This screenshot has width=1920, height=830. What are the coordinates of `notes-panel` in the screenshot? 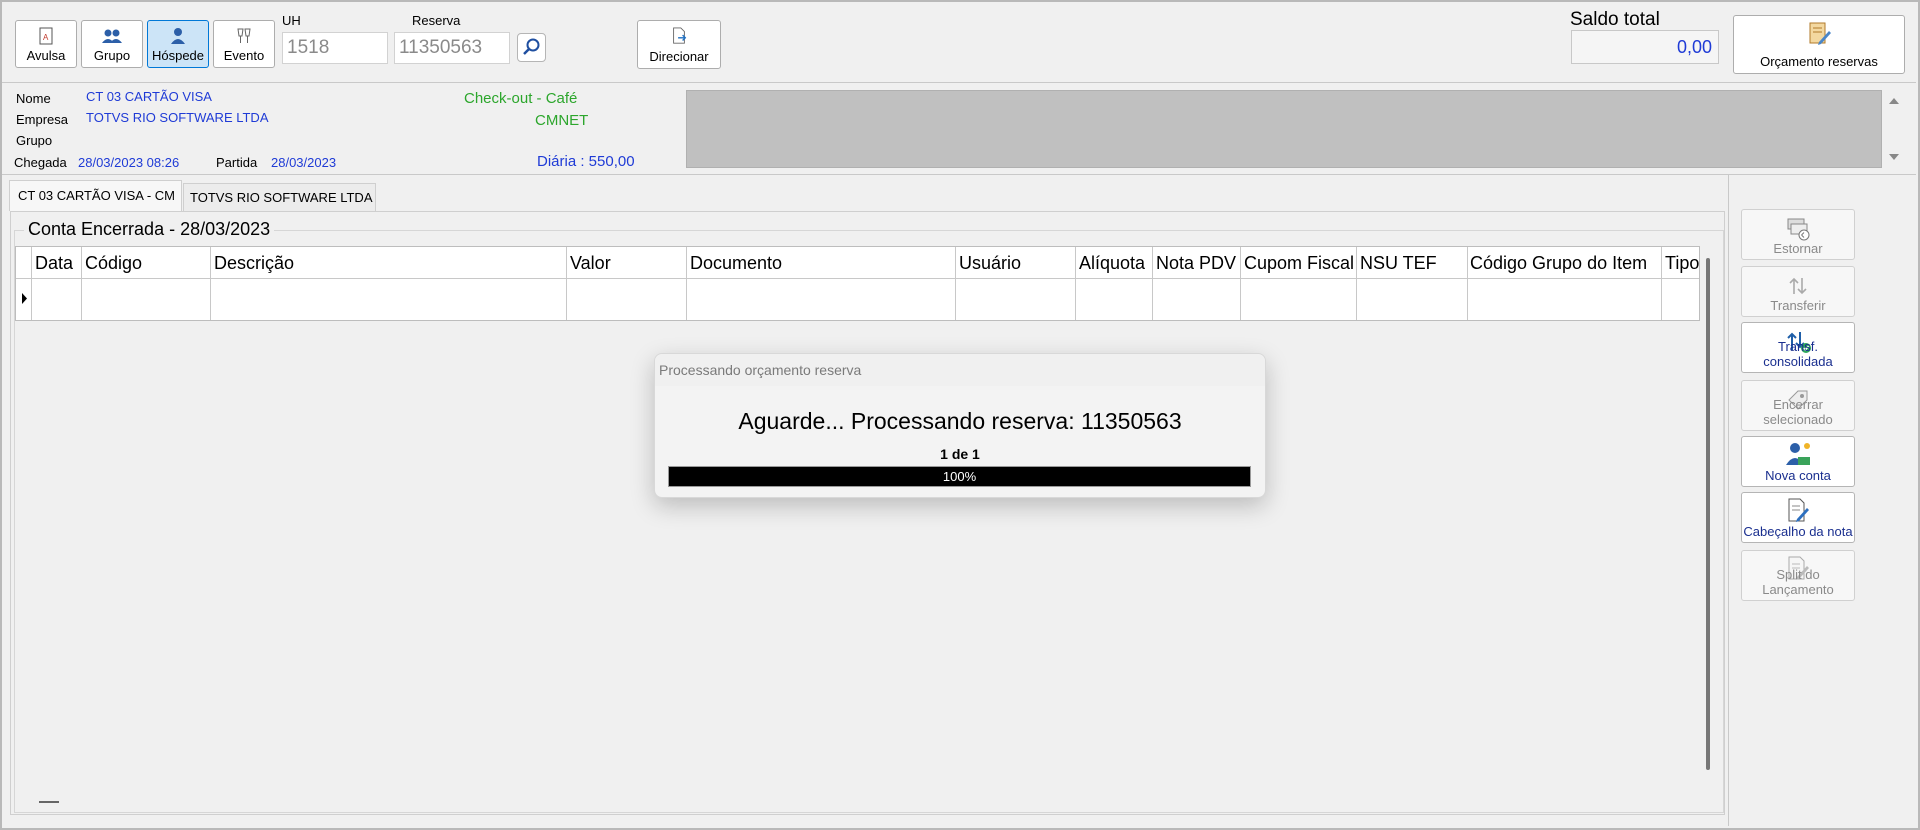 It's located at (1284, 129).